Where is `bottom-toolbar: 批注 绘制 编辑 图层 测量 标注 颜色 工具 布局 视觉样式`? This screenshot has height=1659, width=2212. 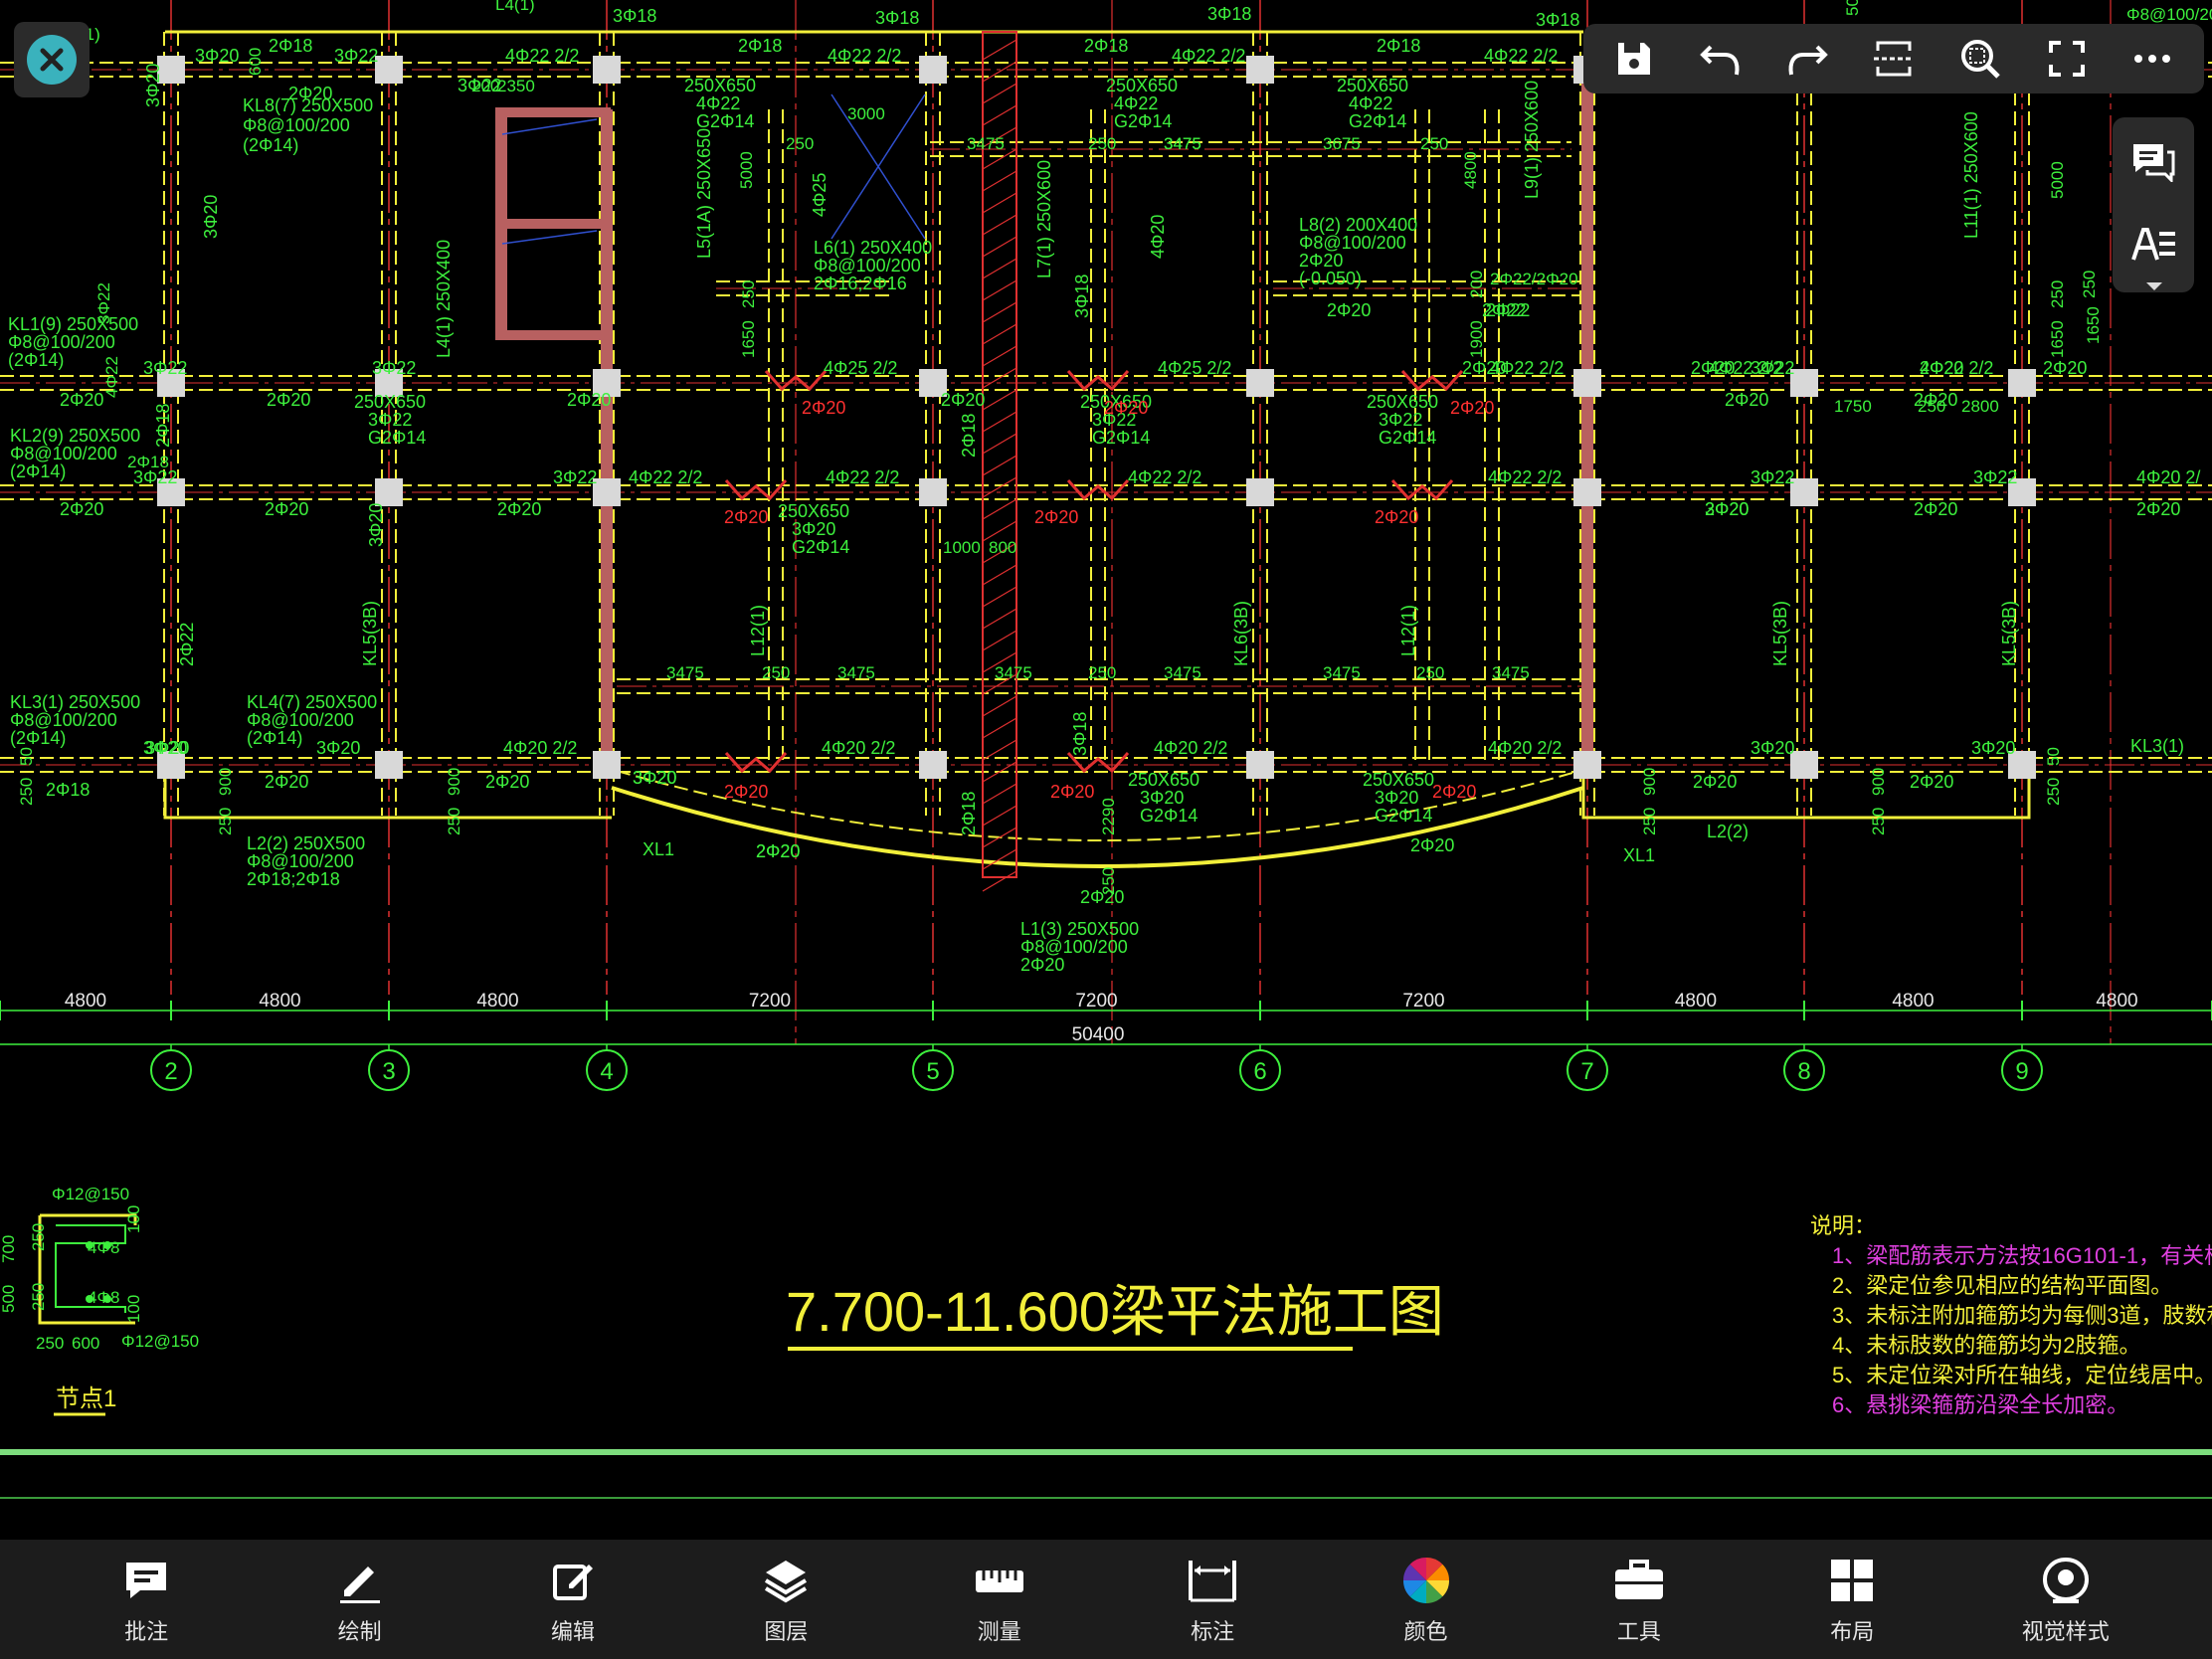
bottom-toolbar: 批注 绘制 编辑 图层 测量 标注 颜色 工具 布局 视觉样式 is located at coordinates (1106, 1599).